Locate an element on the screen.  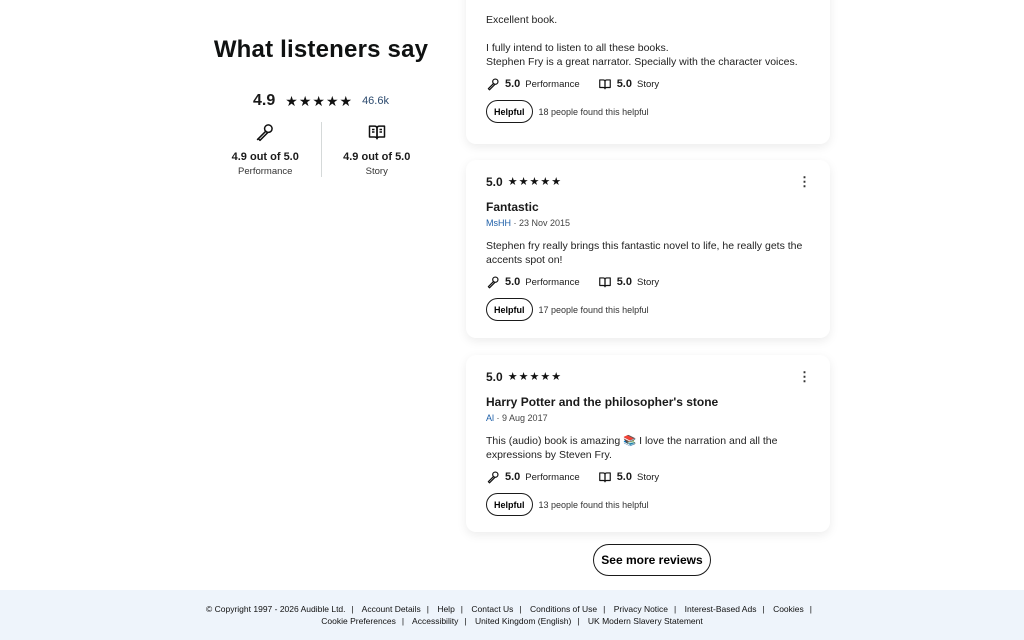
overall-rating: 4.9 ★ ★ ★ ★ ★ 46.6k is located at coordinates (321, 101).